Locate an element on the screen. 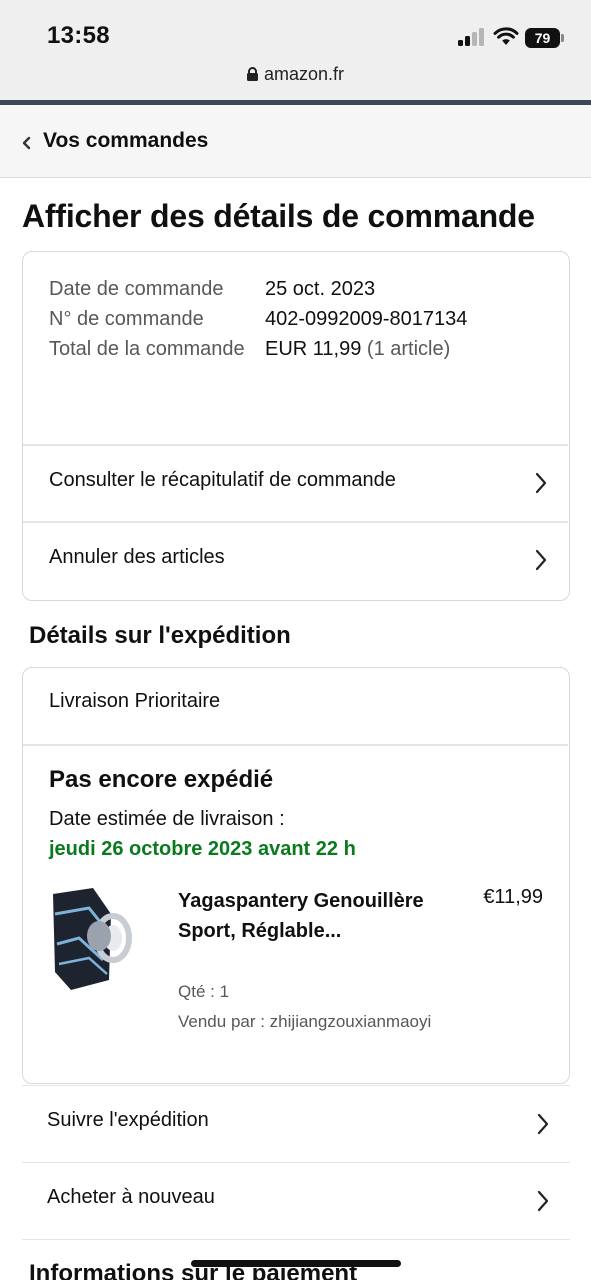 This screenshot has width=591, height=1280. url-text: amazon.fr is located at coordinates (304, 74).